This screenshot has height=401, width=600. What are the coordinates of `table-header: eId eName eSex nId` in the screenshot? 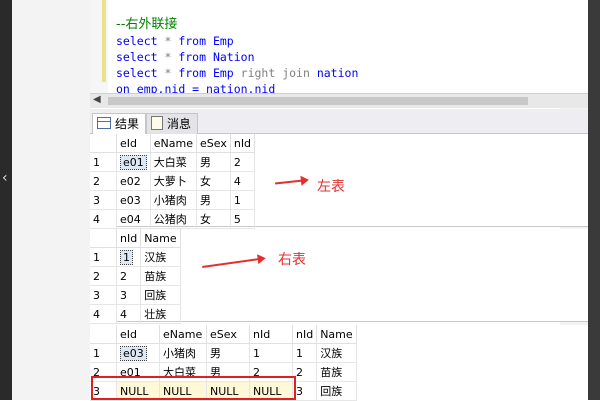 It's located at (173, 143).